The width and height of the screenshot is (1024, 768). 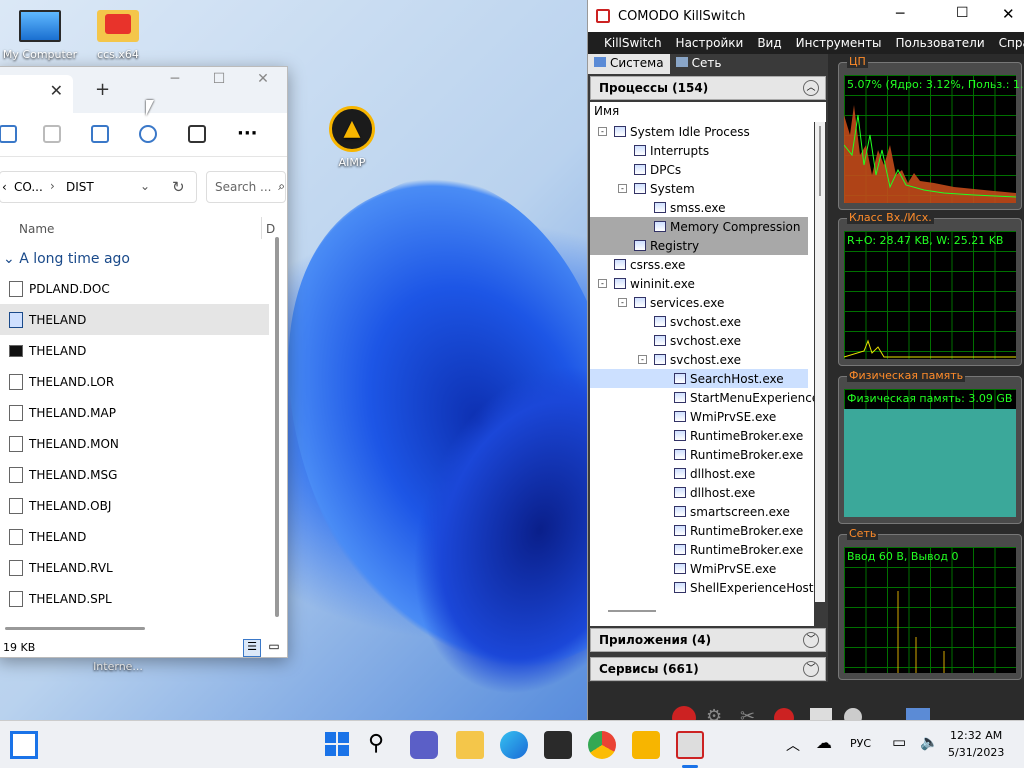 I want to click on copy-icon, so click(x=8, y=134).